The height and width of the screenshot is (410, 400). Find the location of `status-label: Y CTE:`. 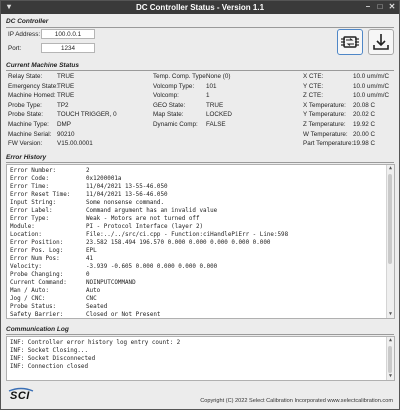

status-label: Y CTE: is located at coordinates (313, 86).